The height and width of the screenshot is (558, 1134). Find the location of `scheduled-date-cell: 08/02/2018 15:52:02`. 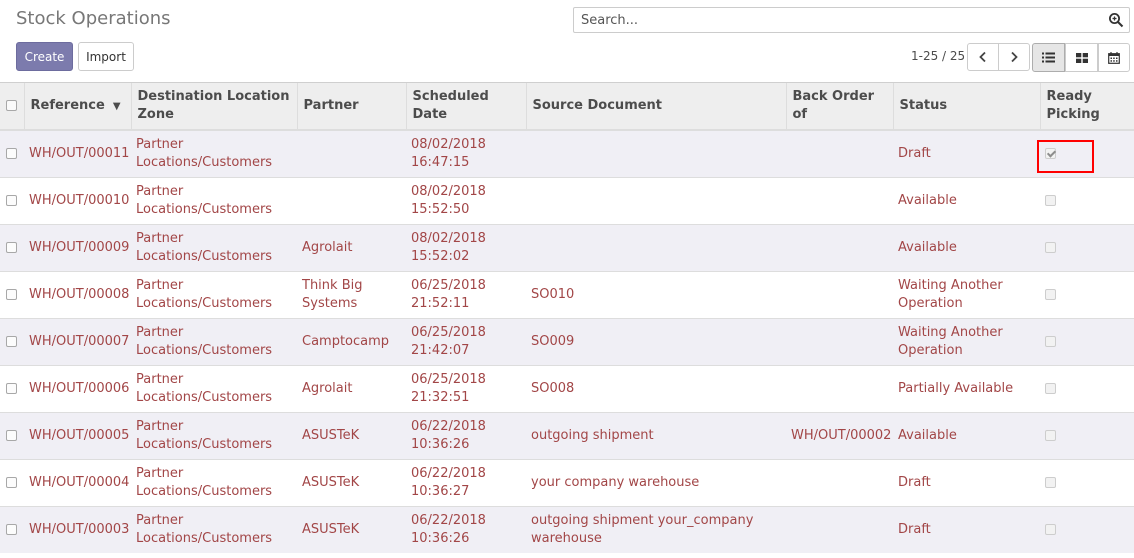

scheduled-date-cell: 08/02/2018 15:52:02 is located at coordinates (466, 247).